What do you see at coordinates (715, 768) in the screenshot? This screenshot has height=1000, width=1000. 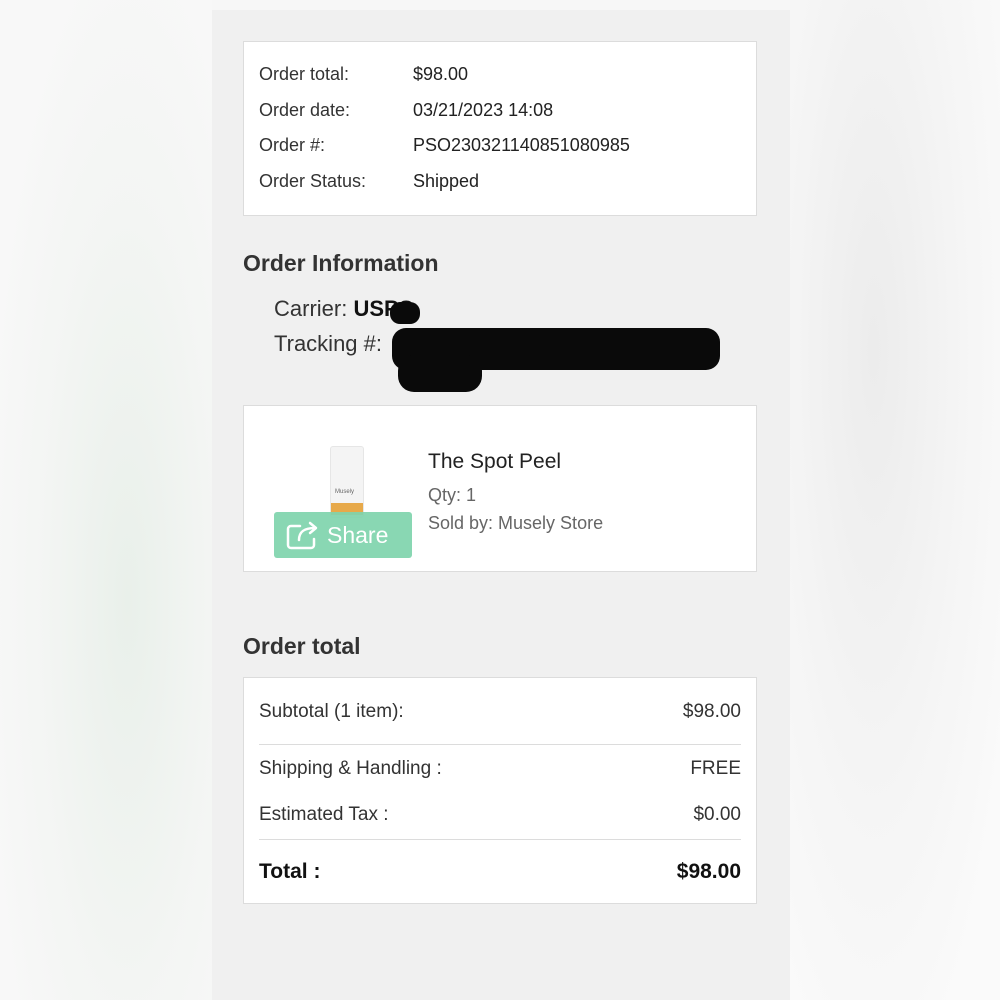 I see `shipping-value: FREE` at bounding box center [715, 768].